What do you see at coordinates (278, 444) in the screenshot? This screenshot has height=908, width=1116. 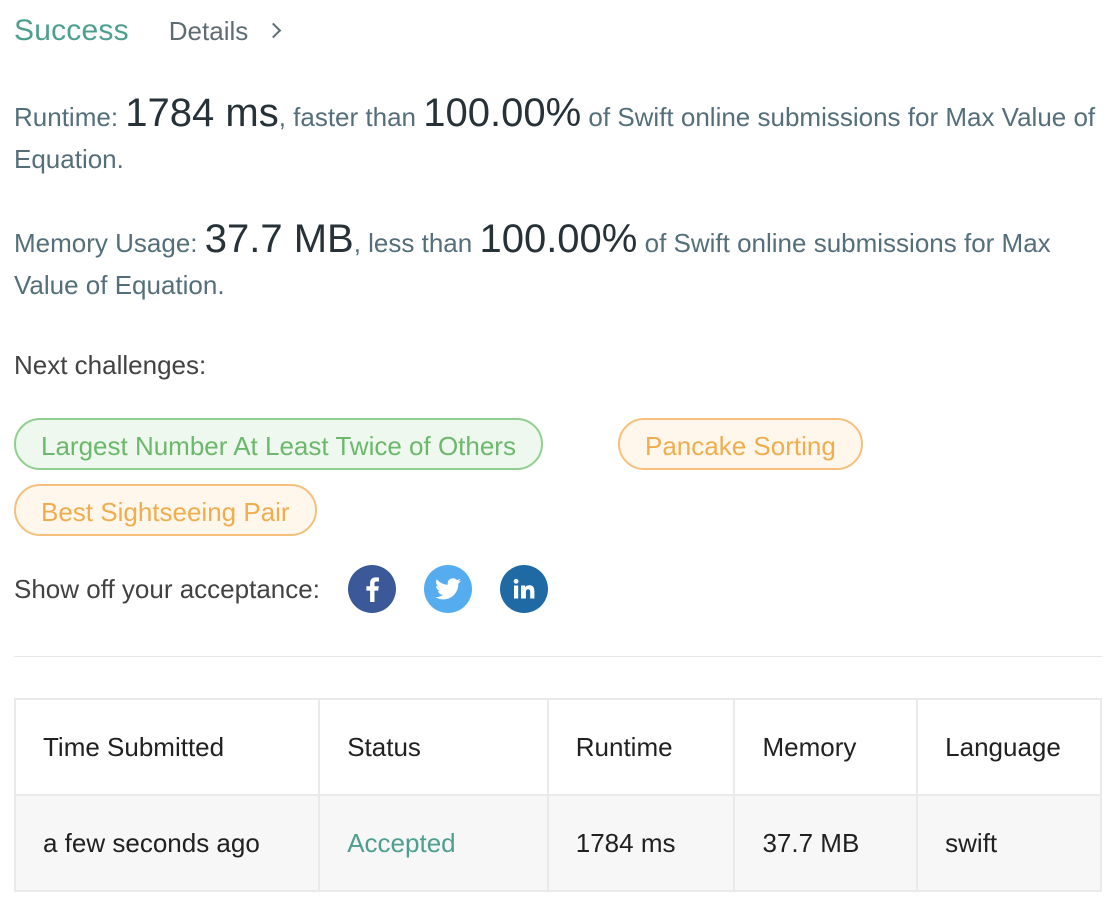 I see `challenge-tag: Largest Number At Least Twice of Others` at bounding box center [278, 444].